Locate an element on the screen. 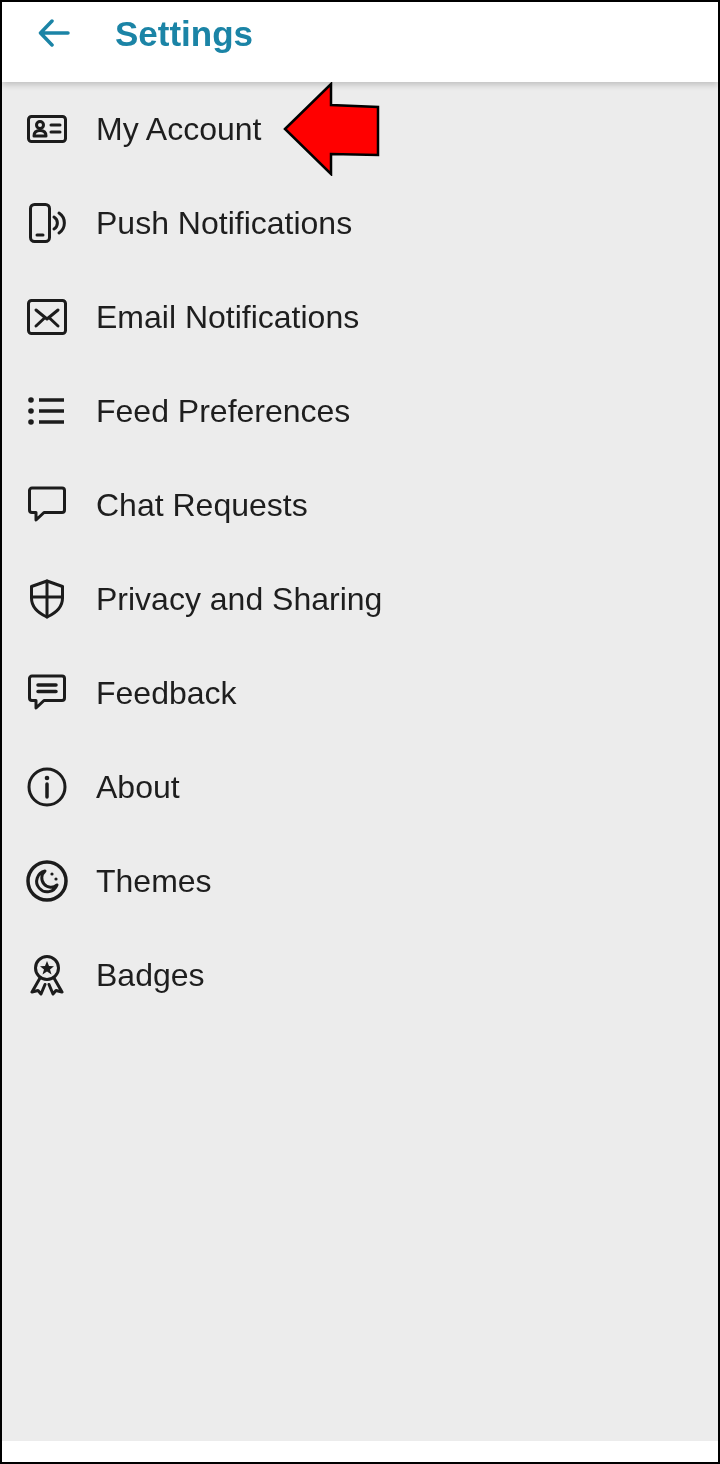 This screenshot has width=720, height=1464. shield-icon is located at coordinates (47, 599).